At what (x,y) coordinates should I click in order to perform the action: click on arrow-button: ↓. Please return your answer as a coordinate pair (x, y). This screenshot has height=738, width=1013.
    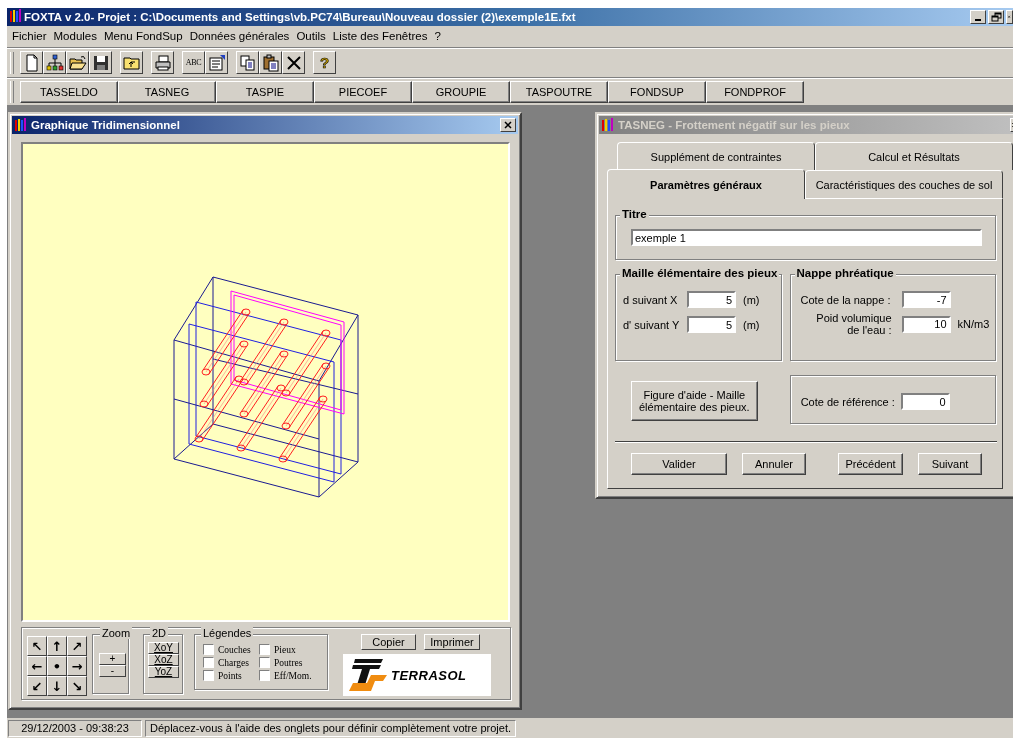
    Looking at the image, I should click on (57, 686).